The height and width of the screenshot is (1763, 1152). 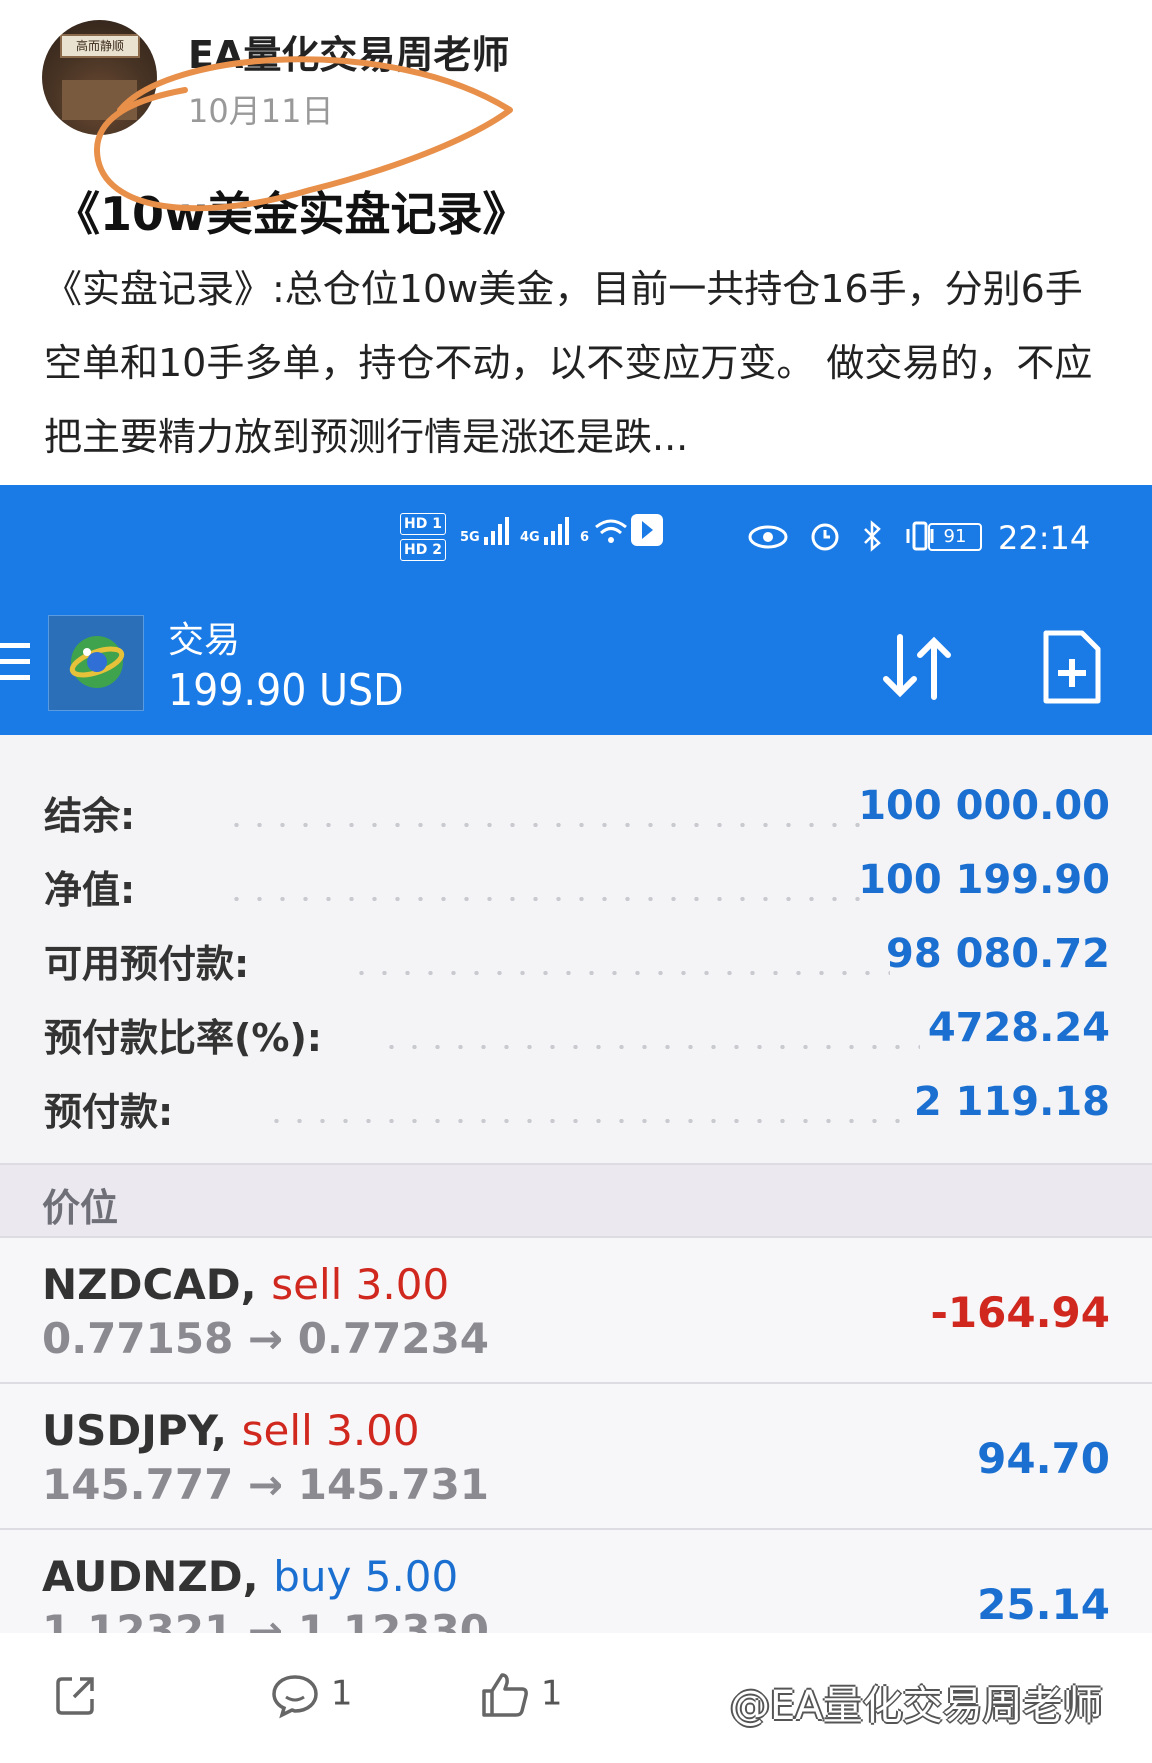 What do you see at coordinates (842, 540) in the screenshot?
I see `status-icons` at bounding box center [842, 540].